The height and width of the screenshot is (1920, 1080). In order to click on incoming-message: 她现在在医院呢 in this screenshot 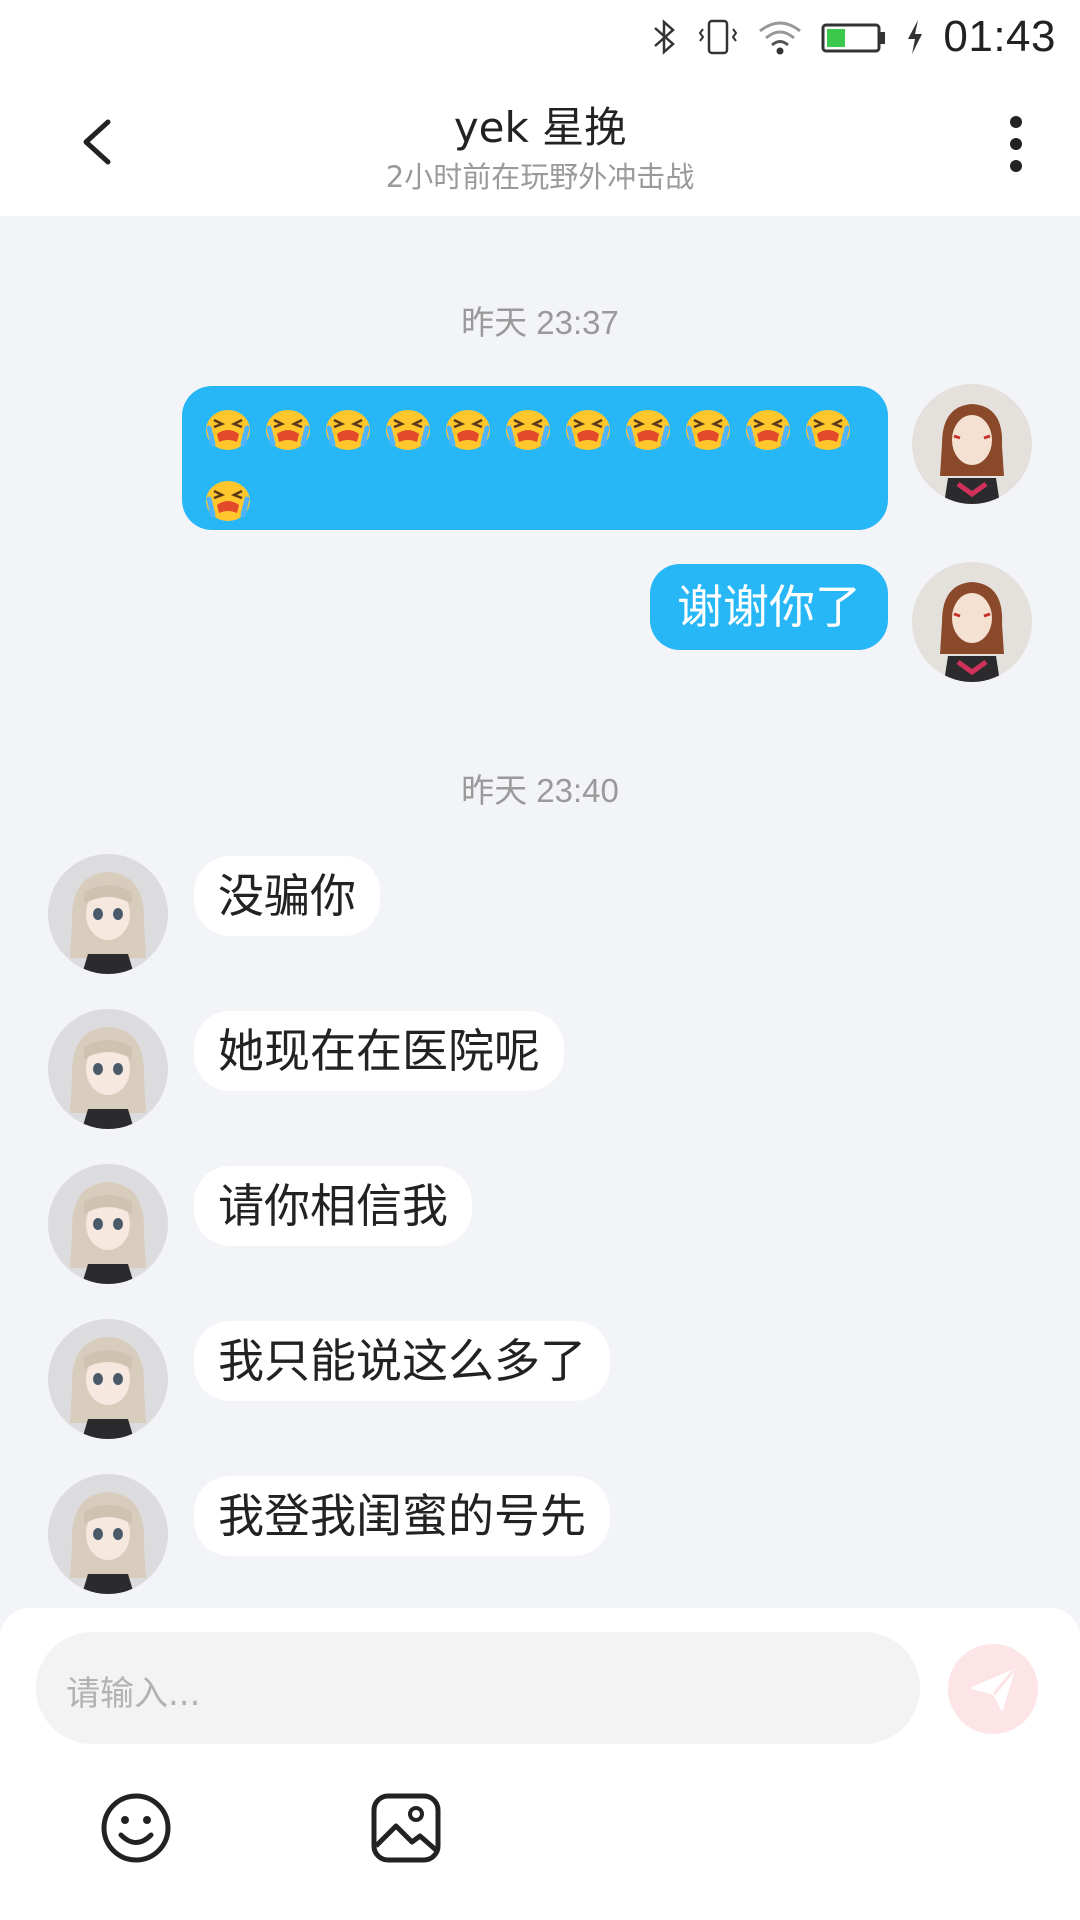, I will do `click(379, 1051)`.